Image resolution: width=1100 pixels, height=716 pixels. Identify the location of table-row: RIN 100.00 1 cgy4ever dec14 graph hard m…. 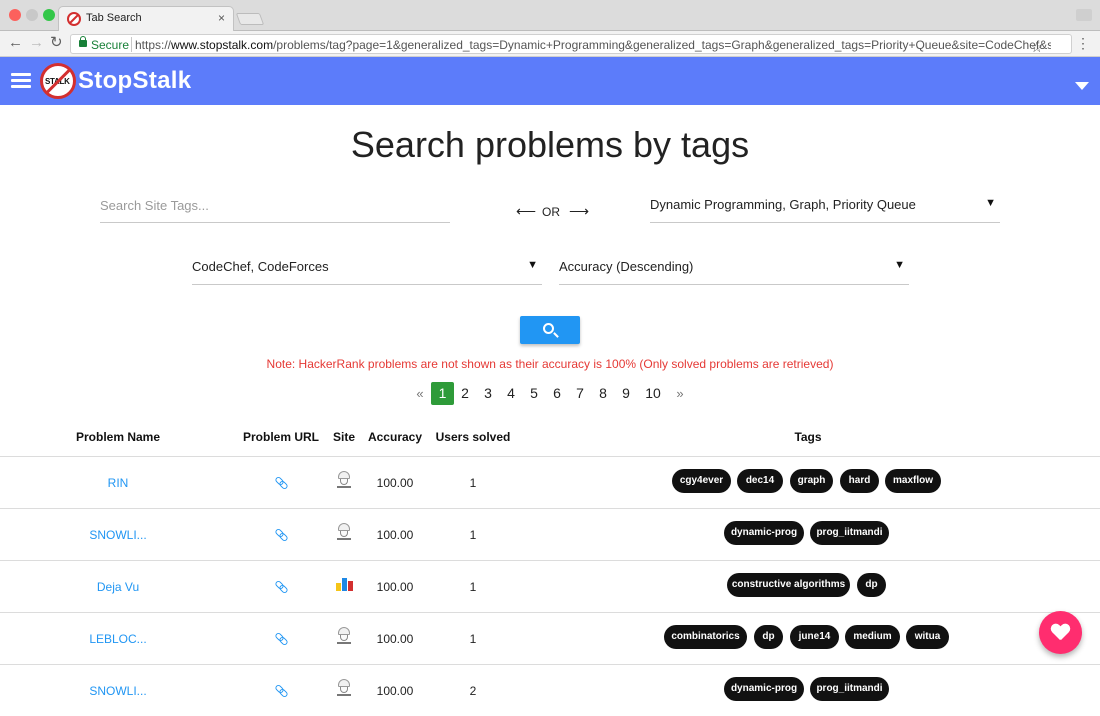
(550, 482).